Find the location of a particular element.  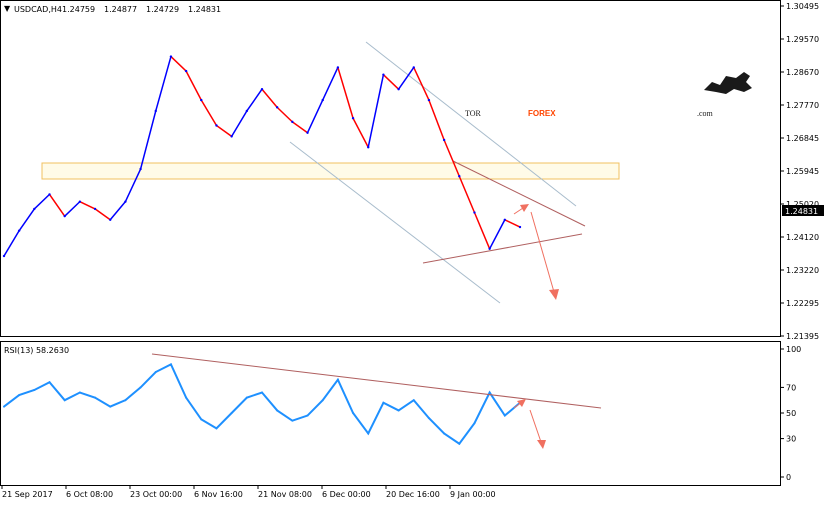

rsi-tick-label: 50 is located at coordinates (791, 413).